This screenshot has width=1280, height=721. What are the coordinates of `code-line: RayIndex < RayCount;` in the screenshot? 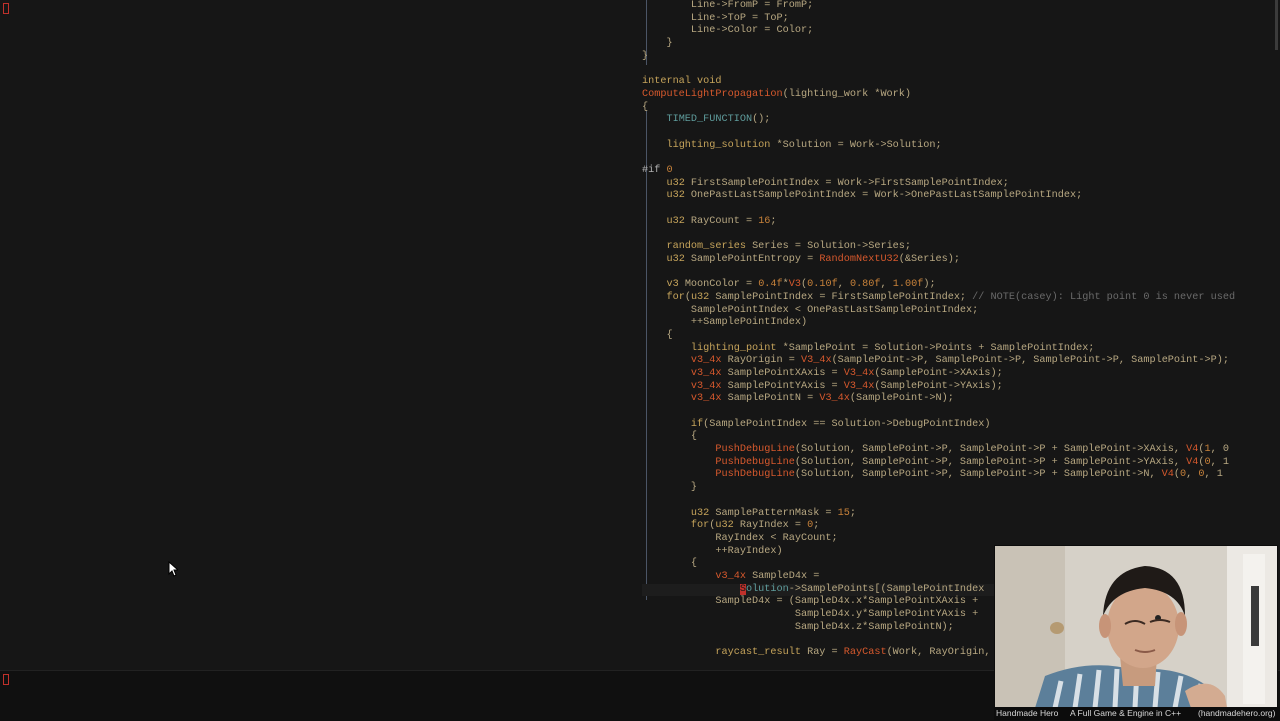 It's located at (938, 539).